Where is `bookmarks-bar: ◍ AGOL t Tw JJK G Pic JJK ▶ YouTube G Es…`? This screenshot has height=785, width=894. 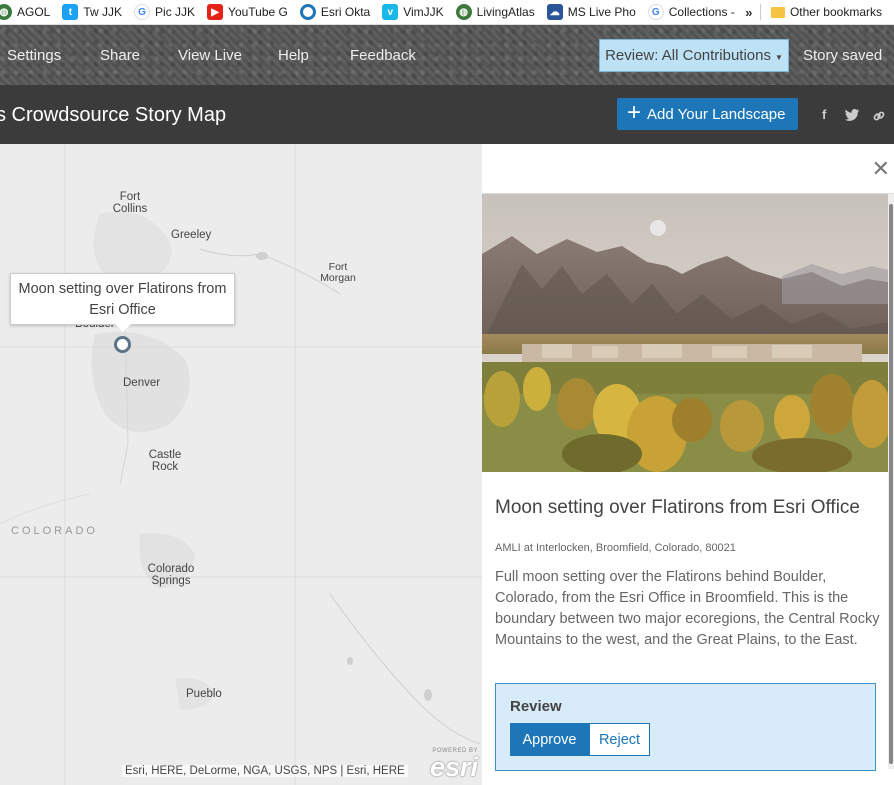
bookmarks-bar: ◍ AGOL t Tw JJK G Pic JJK ▶ YouTube G Es… is located at coordinates (447, 12).